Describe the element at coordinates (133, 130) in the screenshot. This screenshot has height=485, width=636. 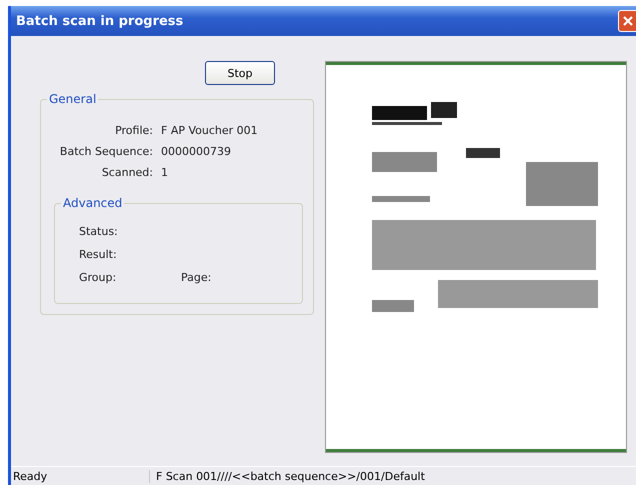
I see `field-label: Profile:` at that location.